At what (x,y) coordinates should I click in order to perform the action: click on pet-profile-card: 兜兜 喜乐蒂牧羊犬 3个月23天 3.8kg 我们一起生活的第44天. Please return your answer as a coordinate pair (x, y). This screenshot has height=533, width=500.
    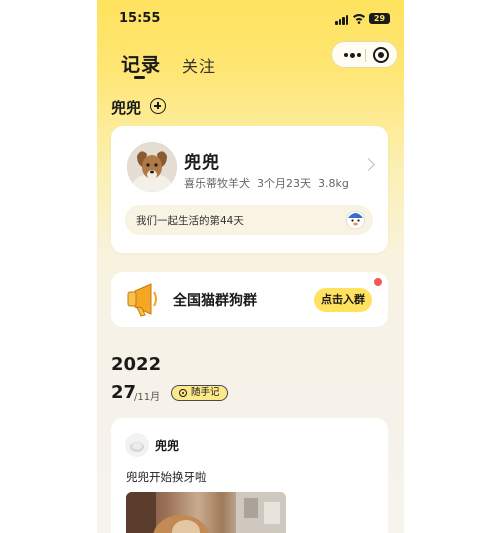
    Looking at the image, I should click on (249, 189).